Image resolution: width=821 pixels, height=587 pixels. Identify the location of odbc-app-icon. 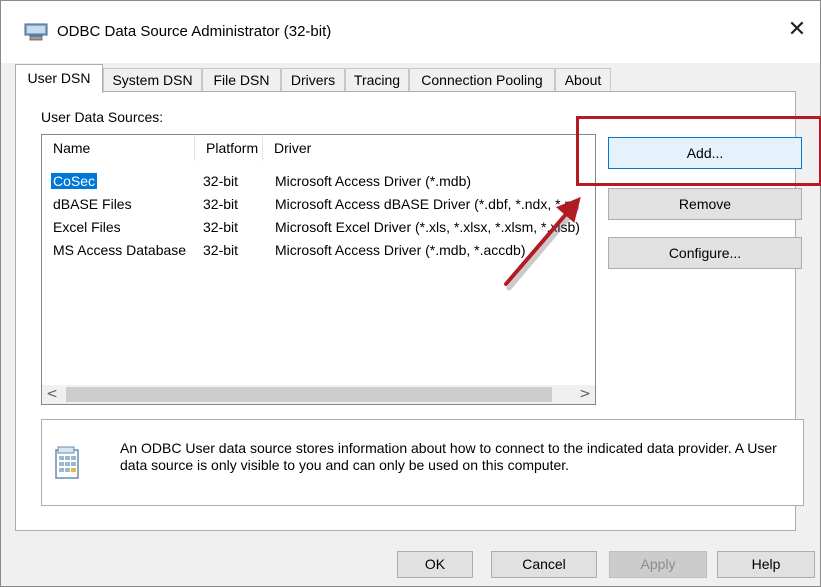
(36, 32).